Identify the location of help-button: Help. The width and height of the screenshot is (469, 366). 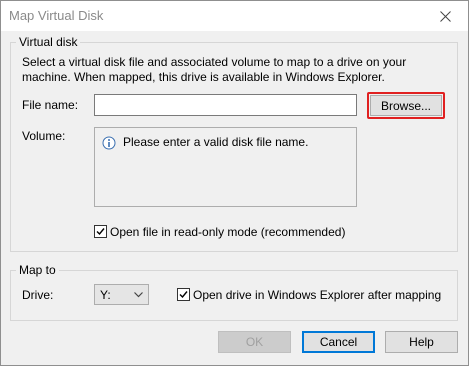
(421, 342).